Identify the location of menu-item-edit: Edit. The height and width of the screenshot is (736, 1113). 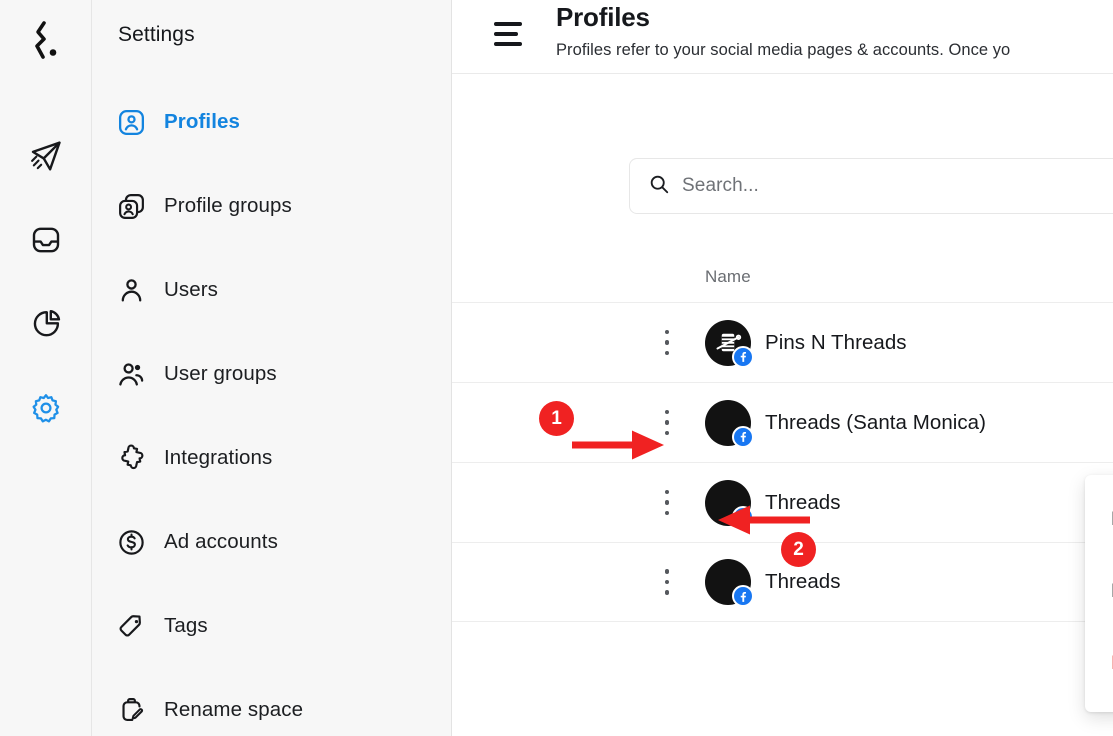
(1099, 519).